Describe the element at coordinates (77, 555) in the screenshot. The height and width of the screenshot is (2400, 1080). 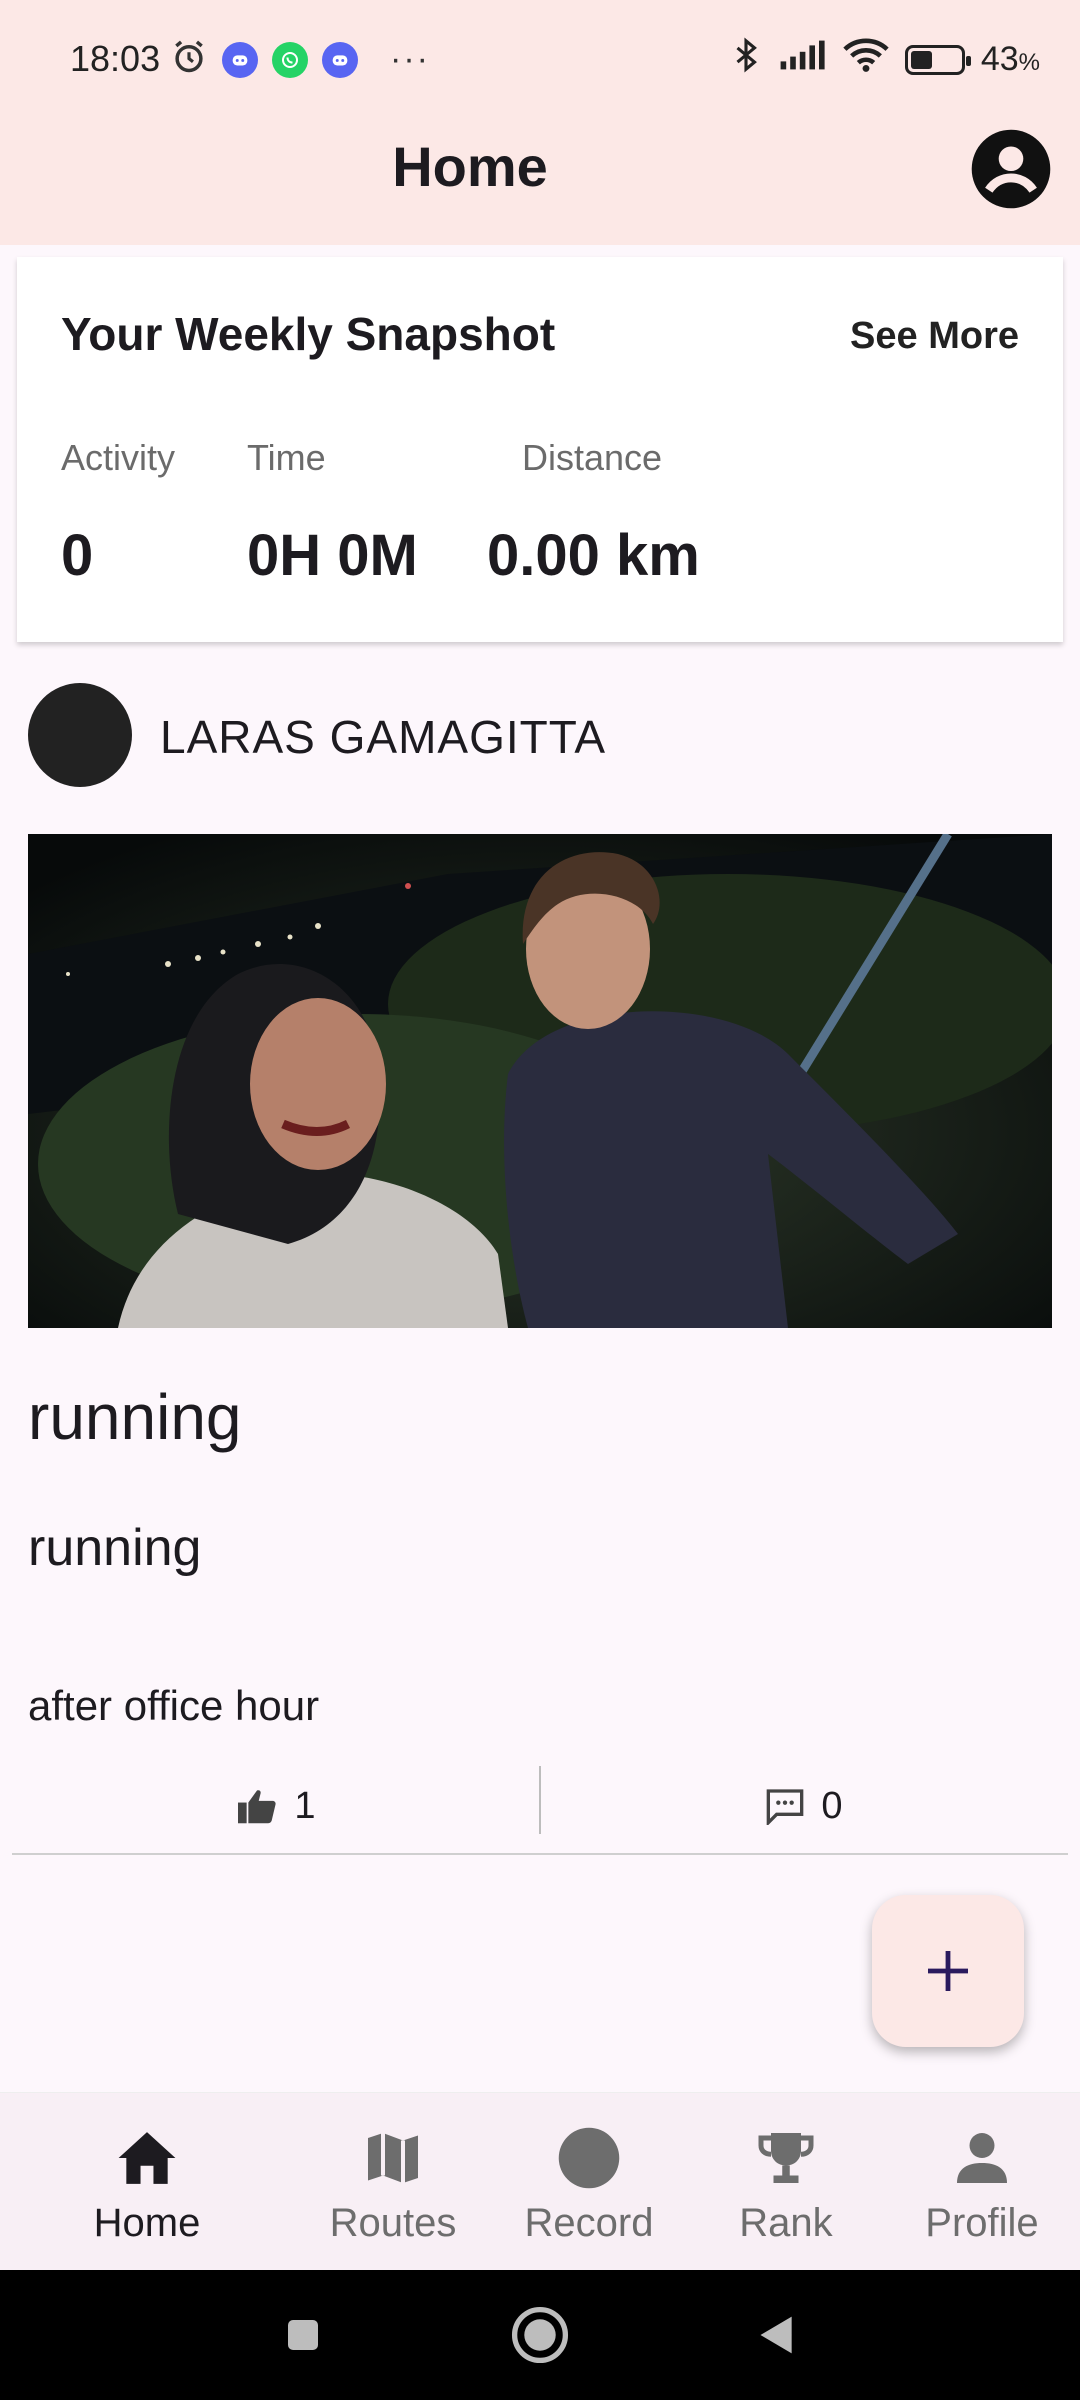
I see `stat-value-activity: 0` at that location.